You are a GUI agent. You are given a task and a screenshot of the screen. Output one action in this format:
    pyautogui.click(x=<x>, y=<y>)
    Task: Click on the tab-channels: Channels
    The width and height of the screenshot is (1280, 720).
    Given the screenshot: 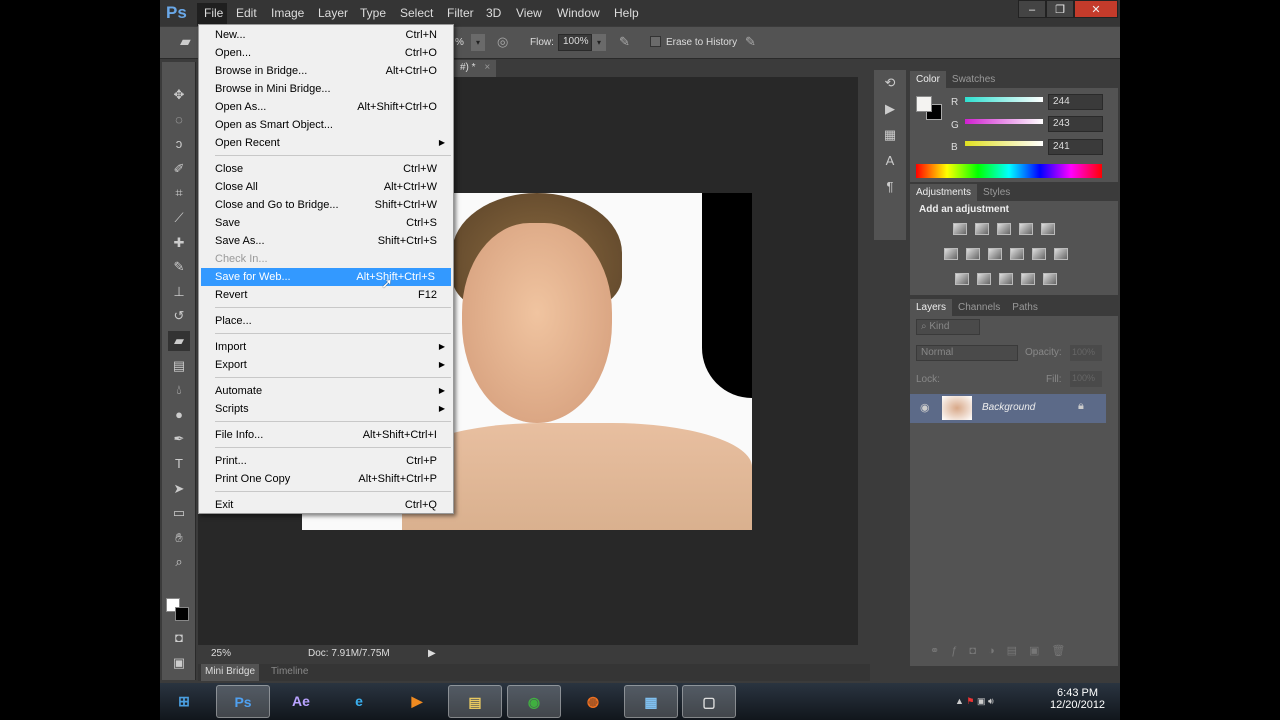 What is the action you would take?
    pyautogui.click(x=979, y=307)
    